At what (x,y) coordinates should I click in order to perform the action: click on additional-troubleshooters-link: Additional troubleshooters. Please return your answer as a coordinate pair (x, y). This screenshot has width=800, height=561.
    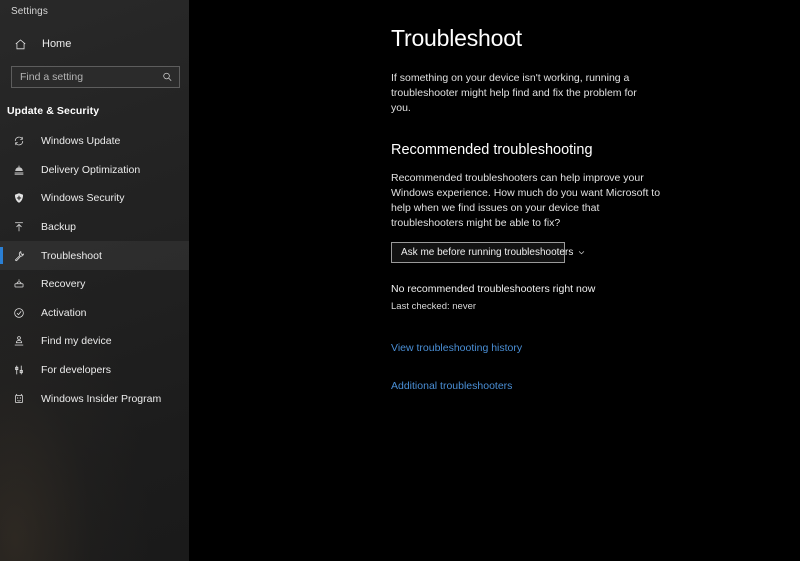
    Looking at the image, I should click on (451, 386).